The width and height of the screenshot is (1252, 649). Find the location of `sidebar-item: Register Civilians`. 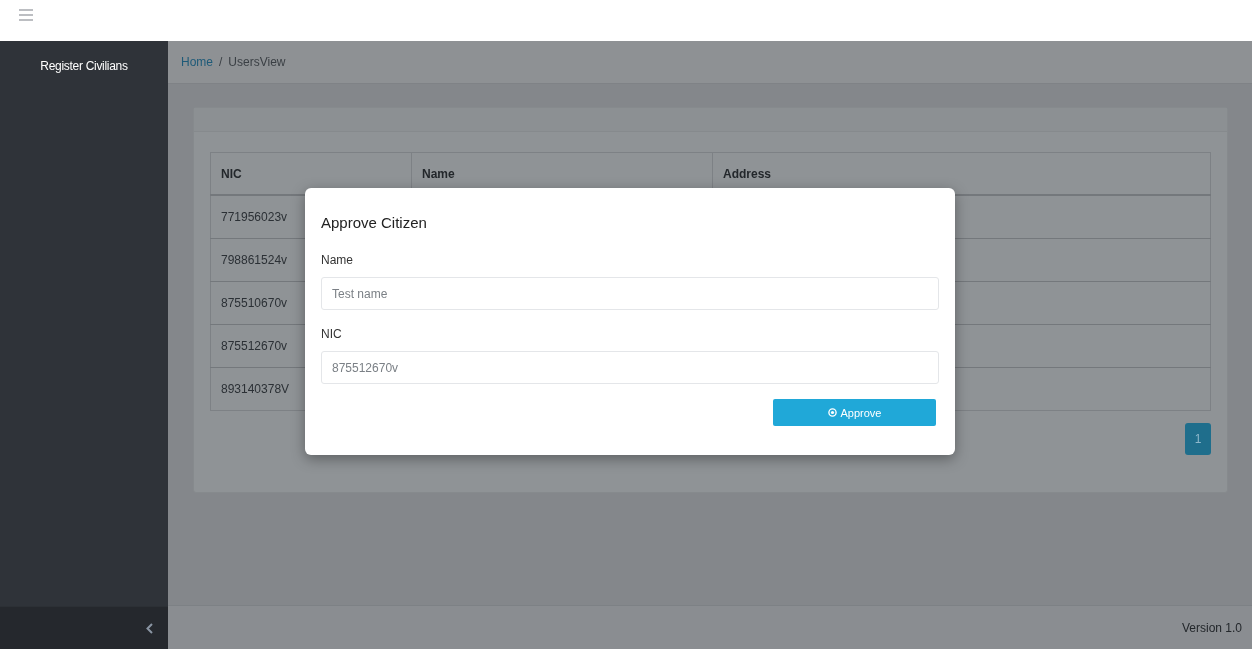

sidebar-item: Register Civilians is located at coordinates (84, 61).